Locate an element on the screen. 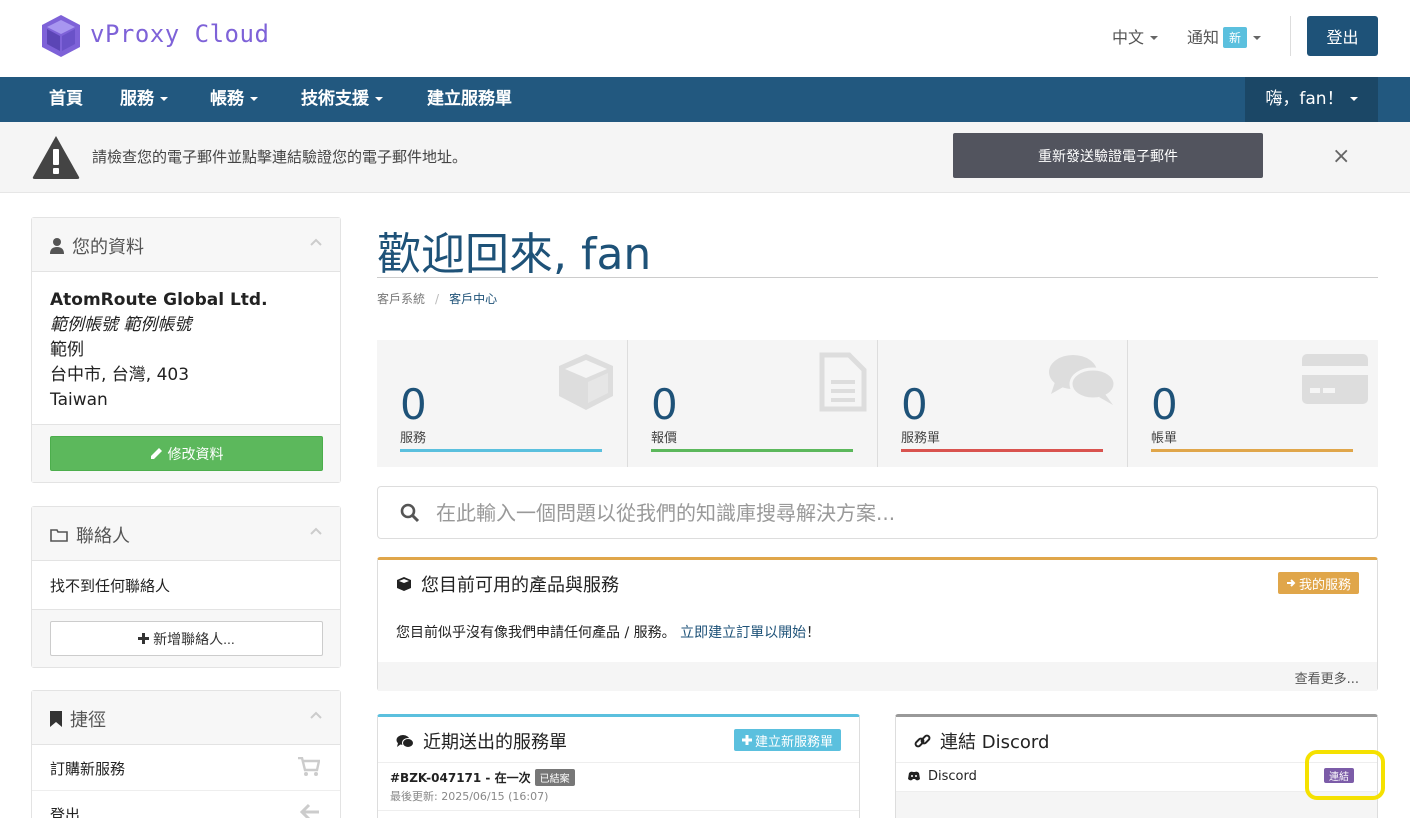  credit-card-icon is located at coordinates (1335, 379).